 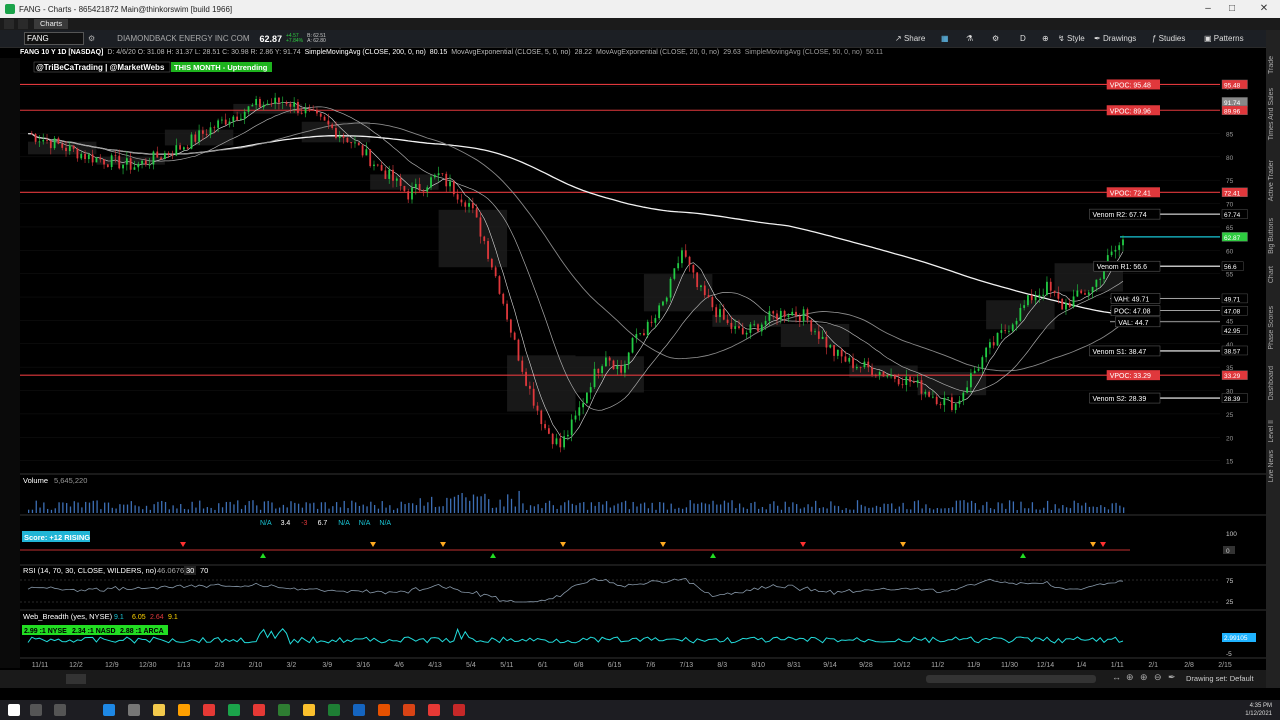 I want to click on crosshair-icon: ⊕, so click(x=1045, y=39).